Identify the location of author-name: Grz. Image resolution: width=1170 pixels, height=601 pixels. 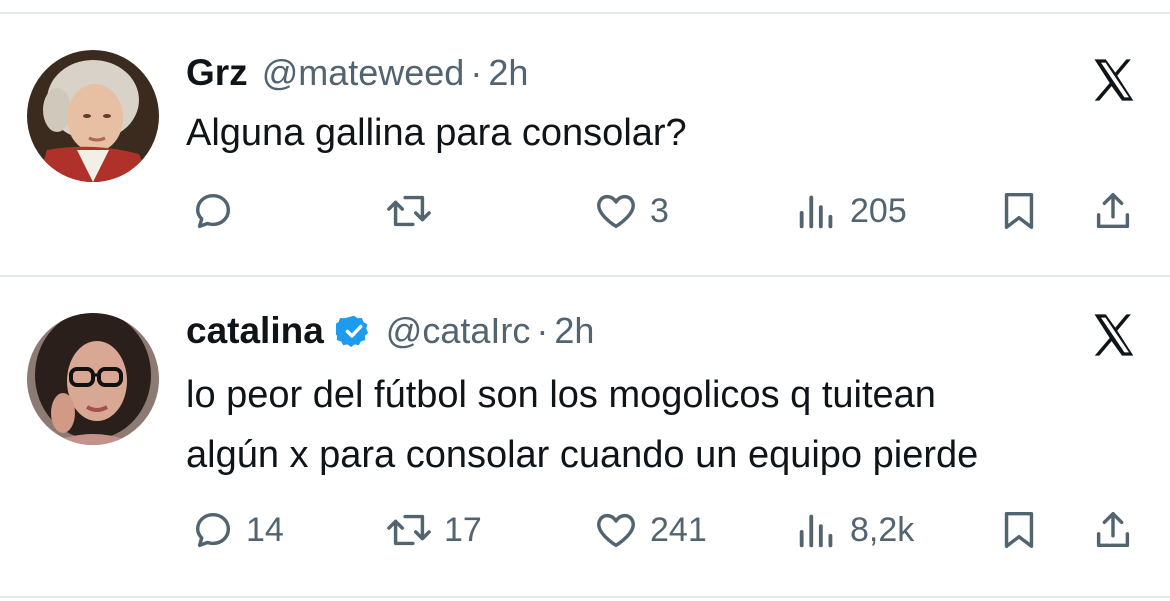
(217, 73).